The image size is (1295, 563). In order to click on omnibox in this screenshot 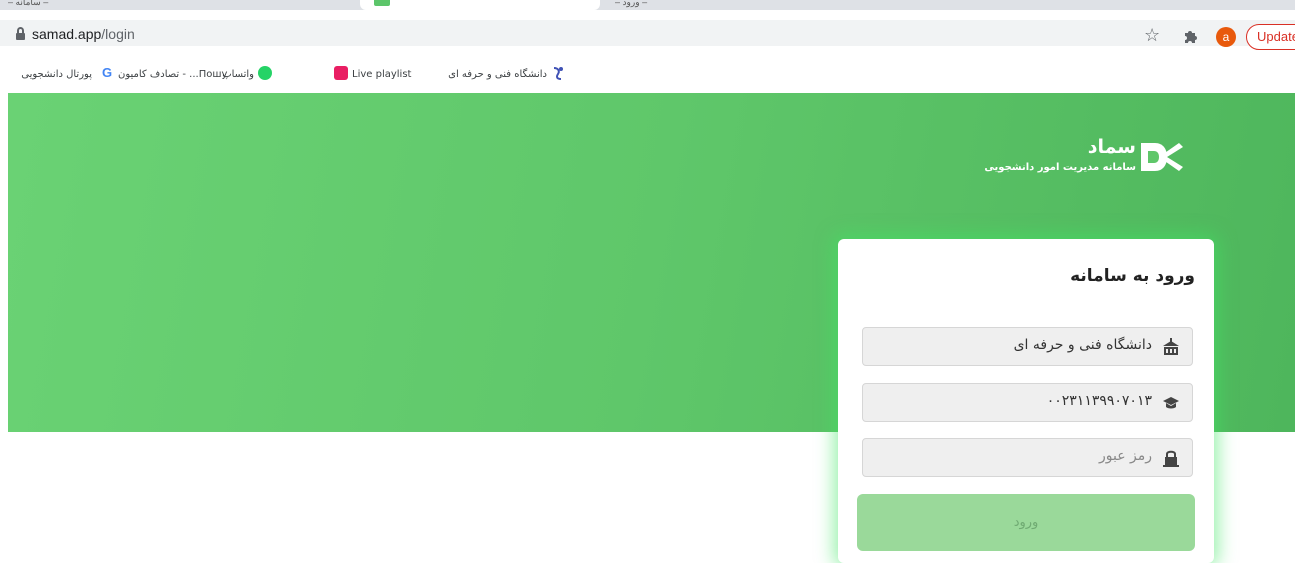, I will do `click(647, 33)`.